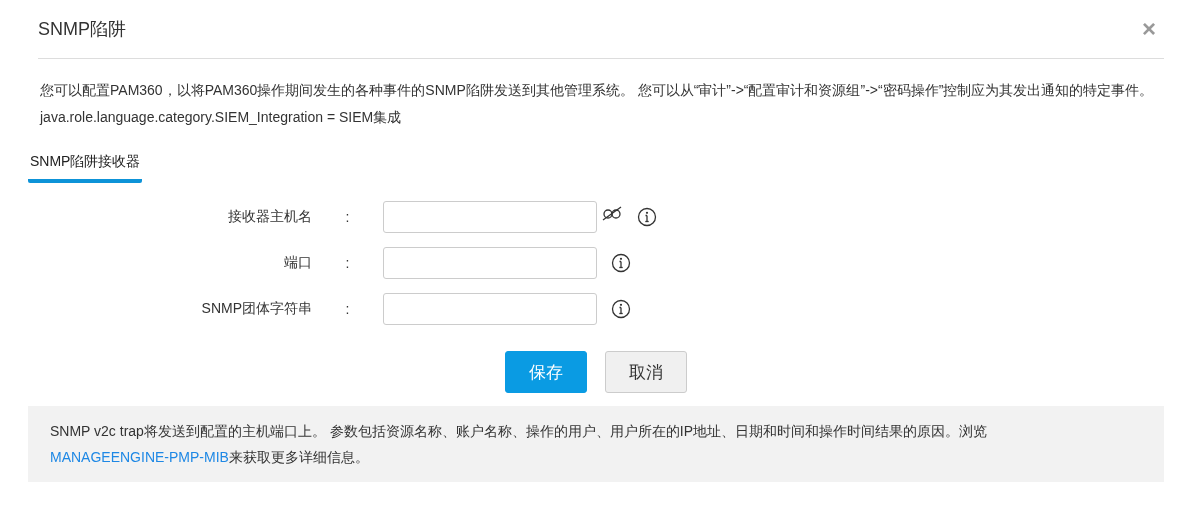  Describe the element at coordinates (297, 263) in the screenshot. I see `field-label: 端口` at that location.